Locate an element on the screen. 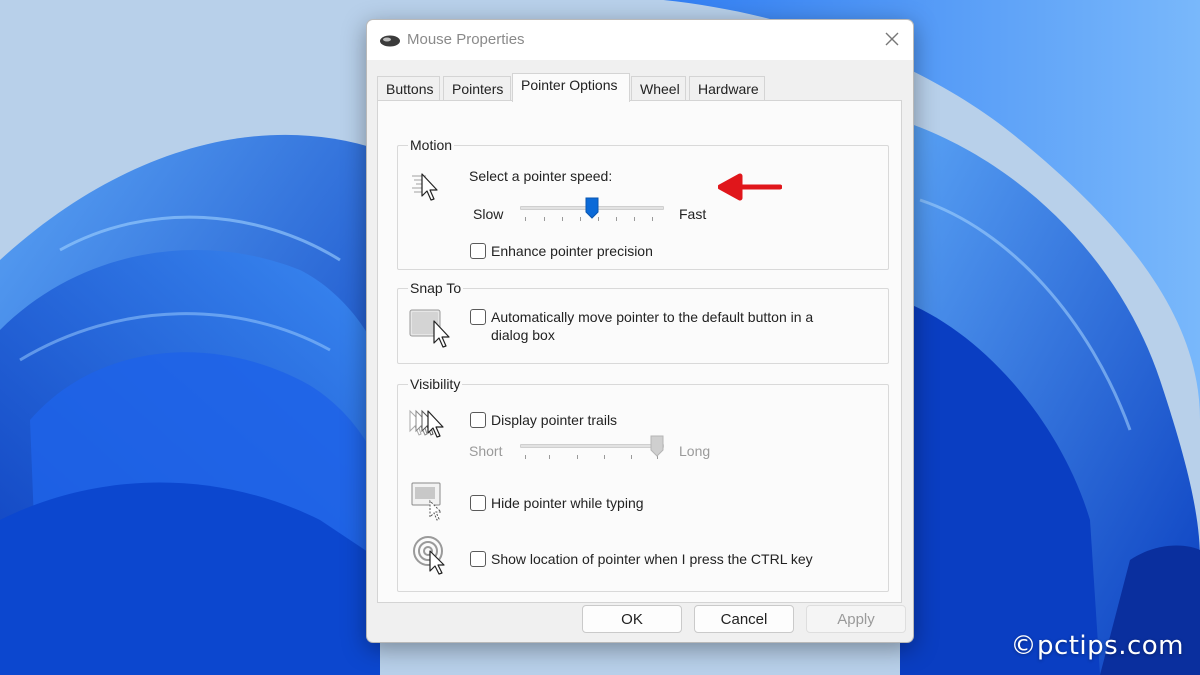 The height and width of the screenshot is (675, 1200). visibility-group-label: Visibility is located at coordinates (435, 384).